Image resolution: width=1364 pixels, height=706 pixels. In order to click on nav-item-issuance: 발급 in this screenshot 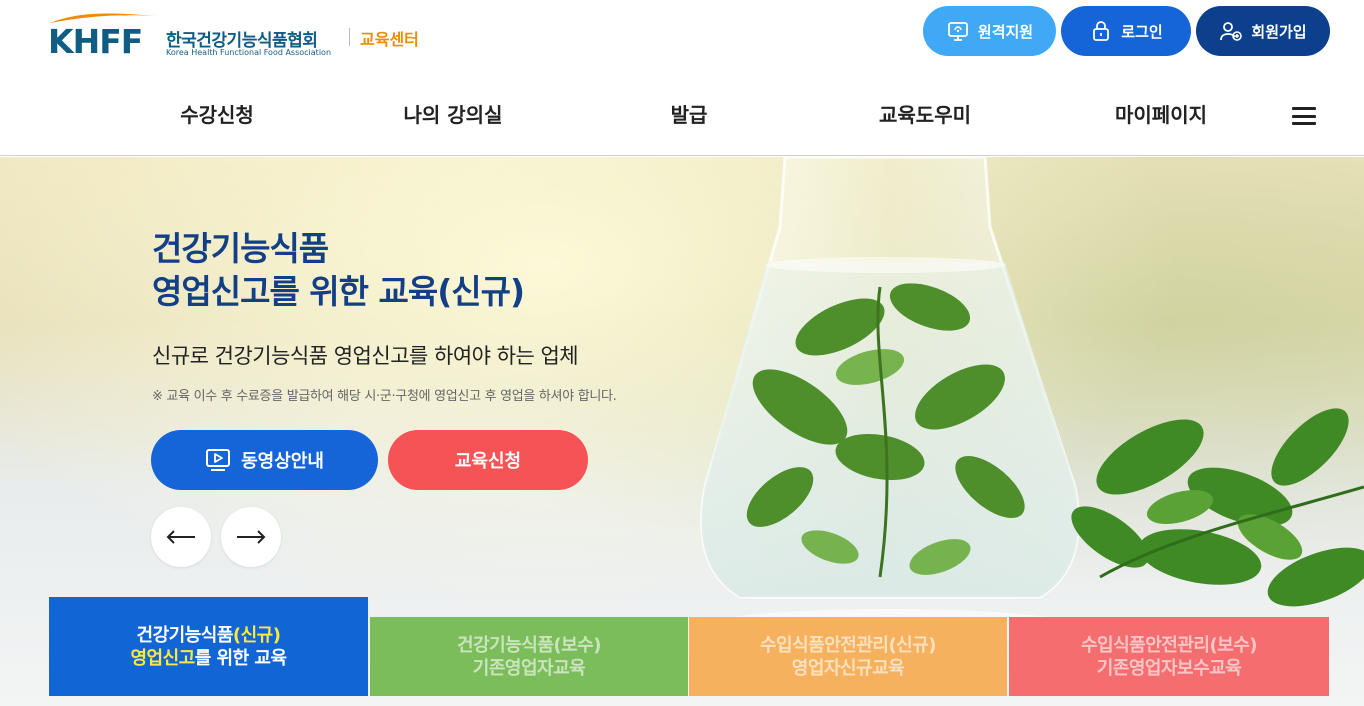, I will do `click(689, 115)`.